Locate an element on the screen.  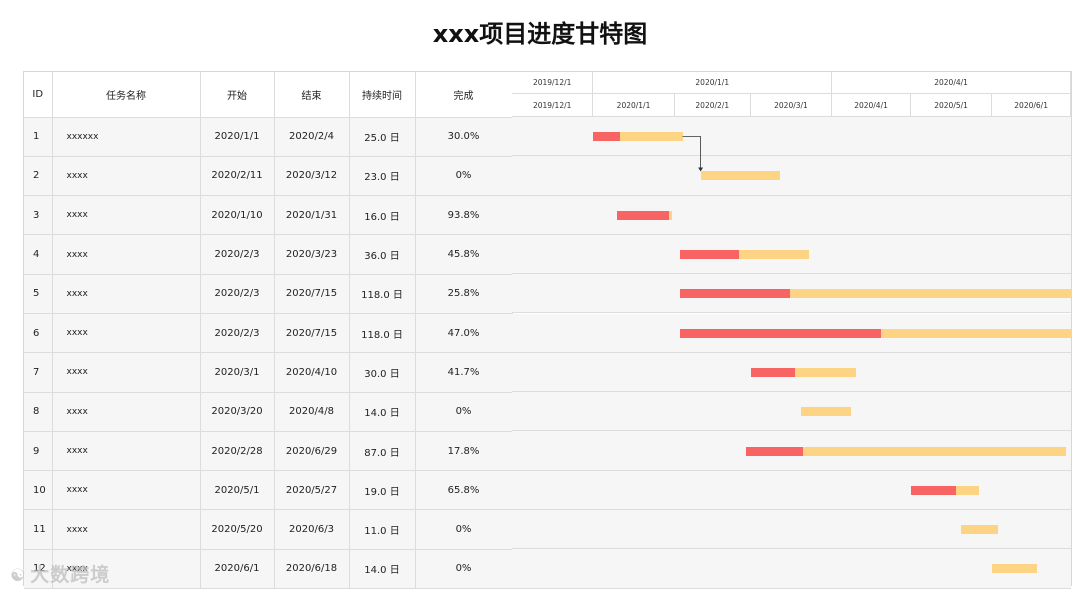
task-start: 2020/1/10 is located at coordinates (237, 215).